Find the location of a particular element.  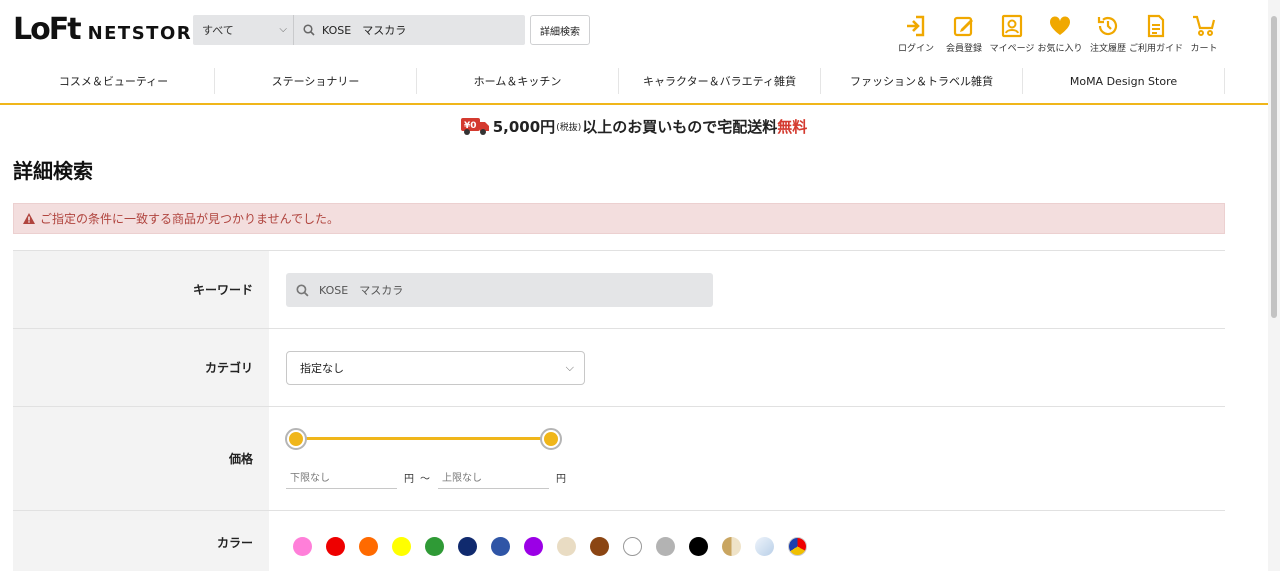

register-icon is located at coordinates (963, 26).